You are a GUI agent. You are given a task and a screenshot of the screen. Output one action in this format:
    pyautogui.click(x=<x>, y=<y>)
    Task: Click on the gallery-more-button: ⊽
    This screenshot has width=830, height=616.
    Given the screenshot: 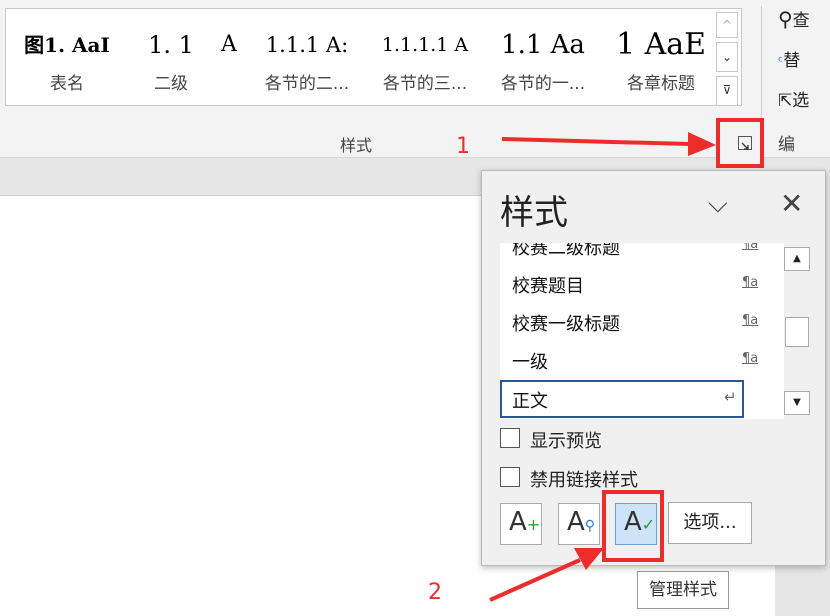 What is the action you would take?
    pyautogui.click(x=727, y=91)
    